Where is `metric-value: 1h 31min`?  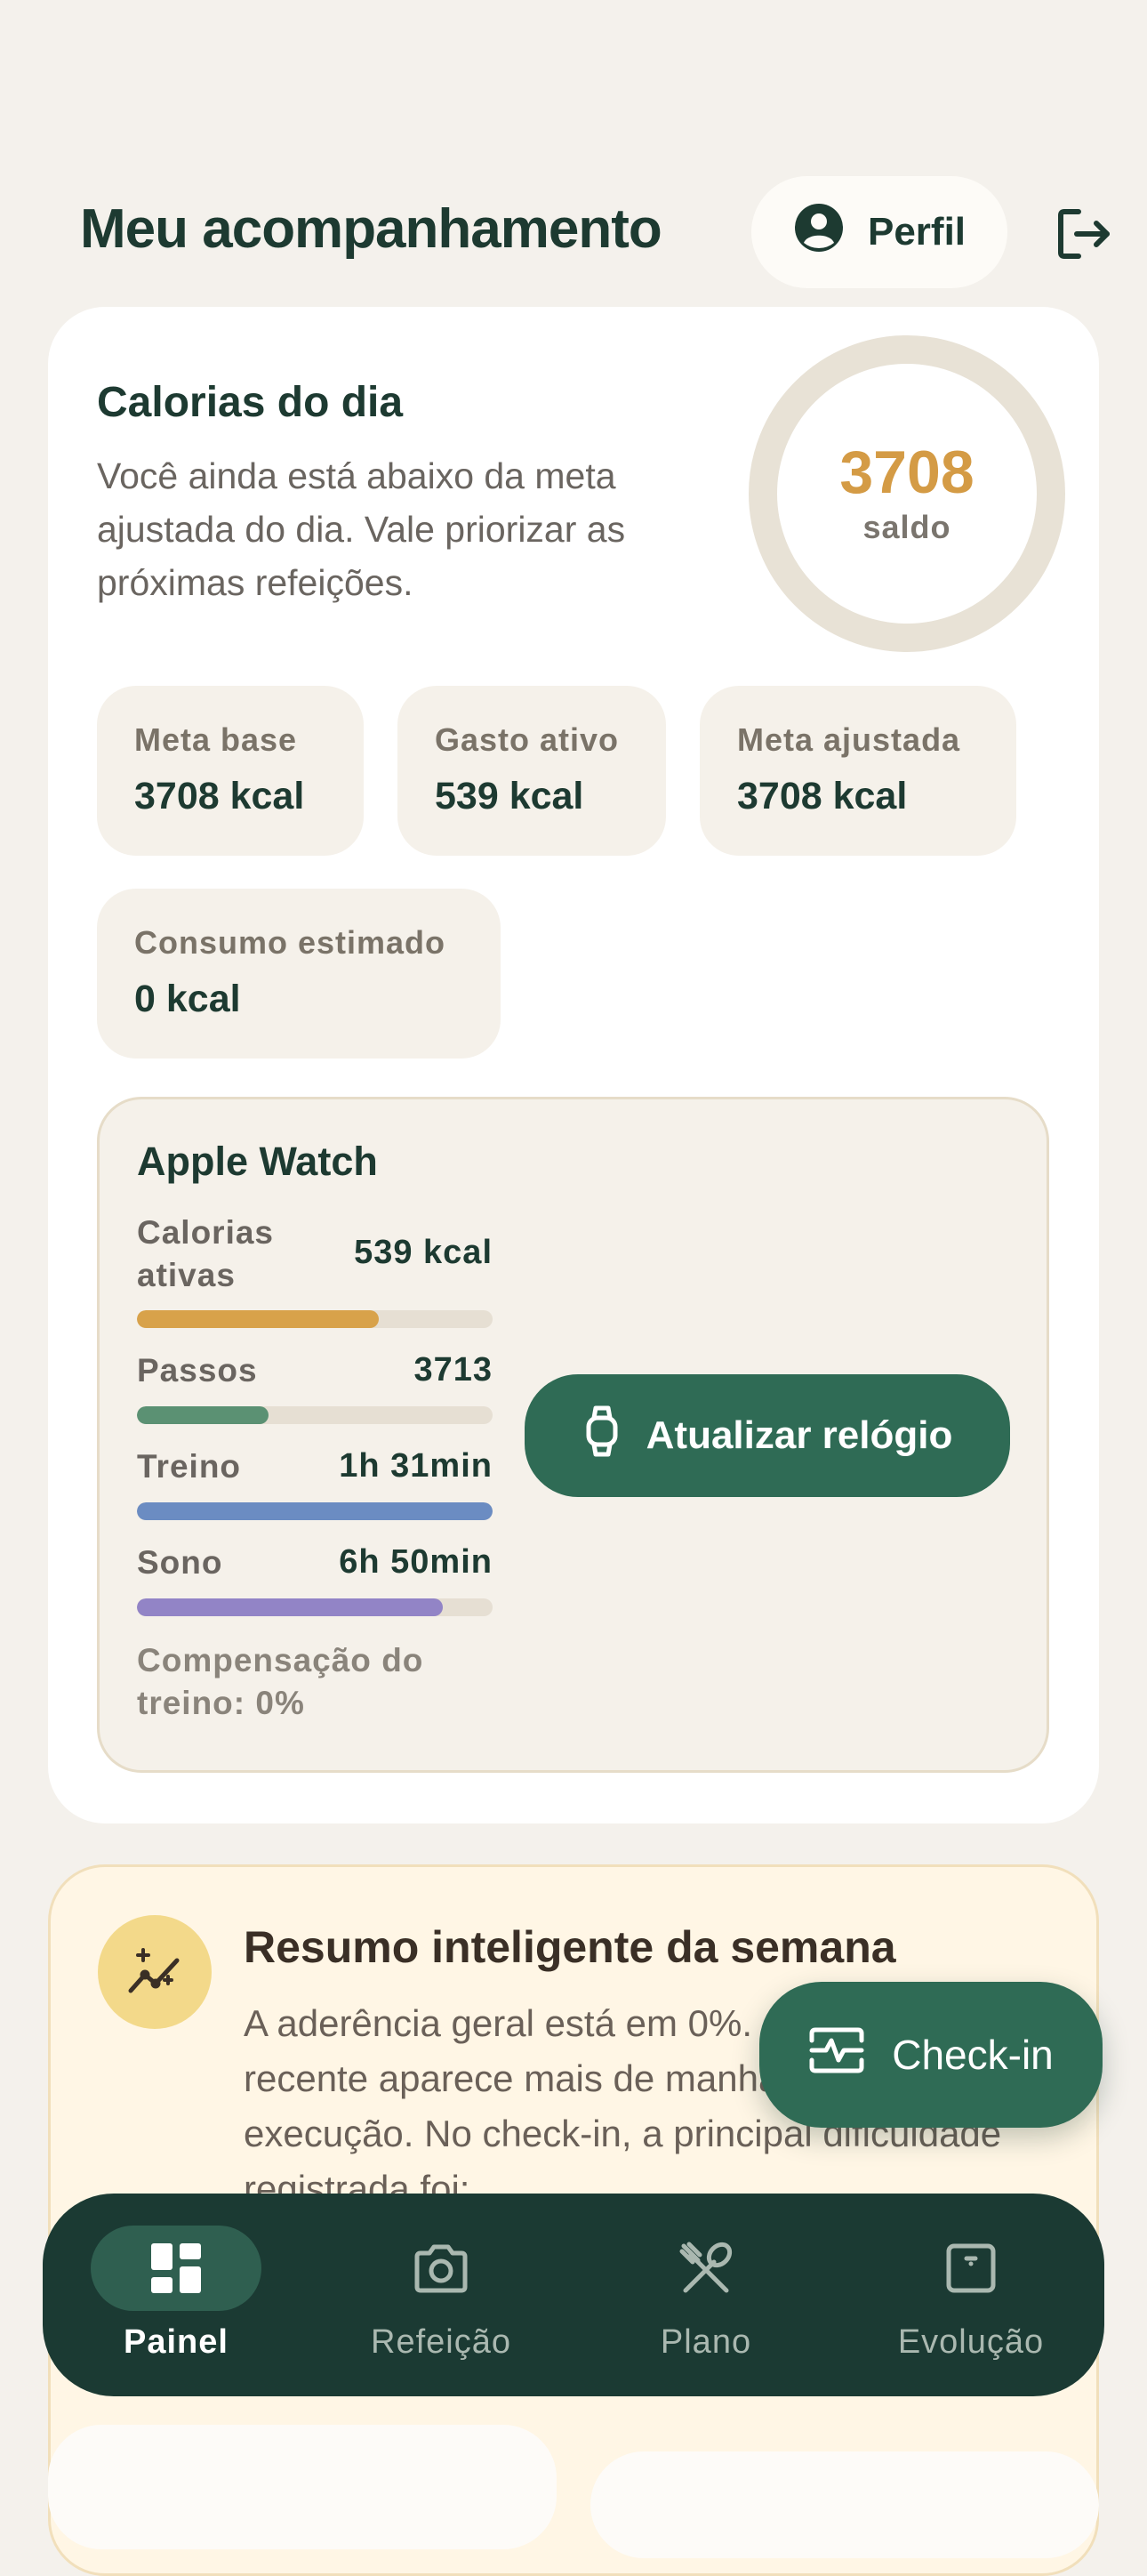
metric-value: 1h 31min is located at coordinates (416, 1466).